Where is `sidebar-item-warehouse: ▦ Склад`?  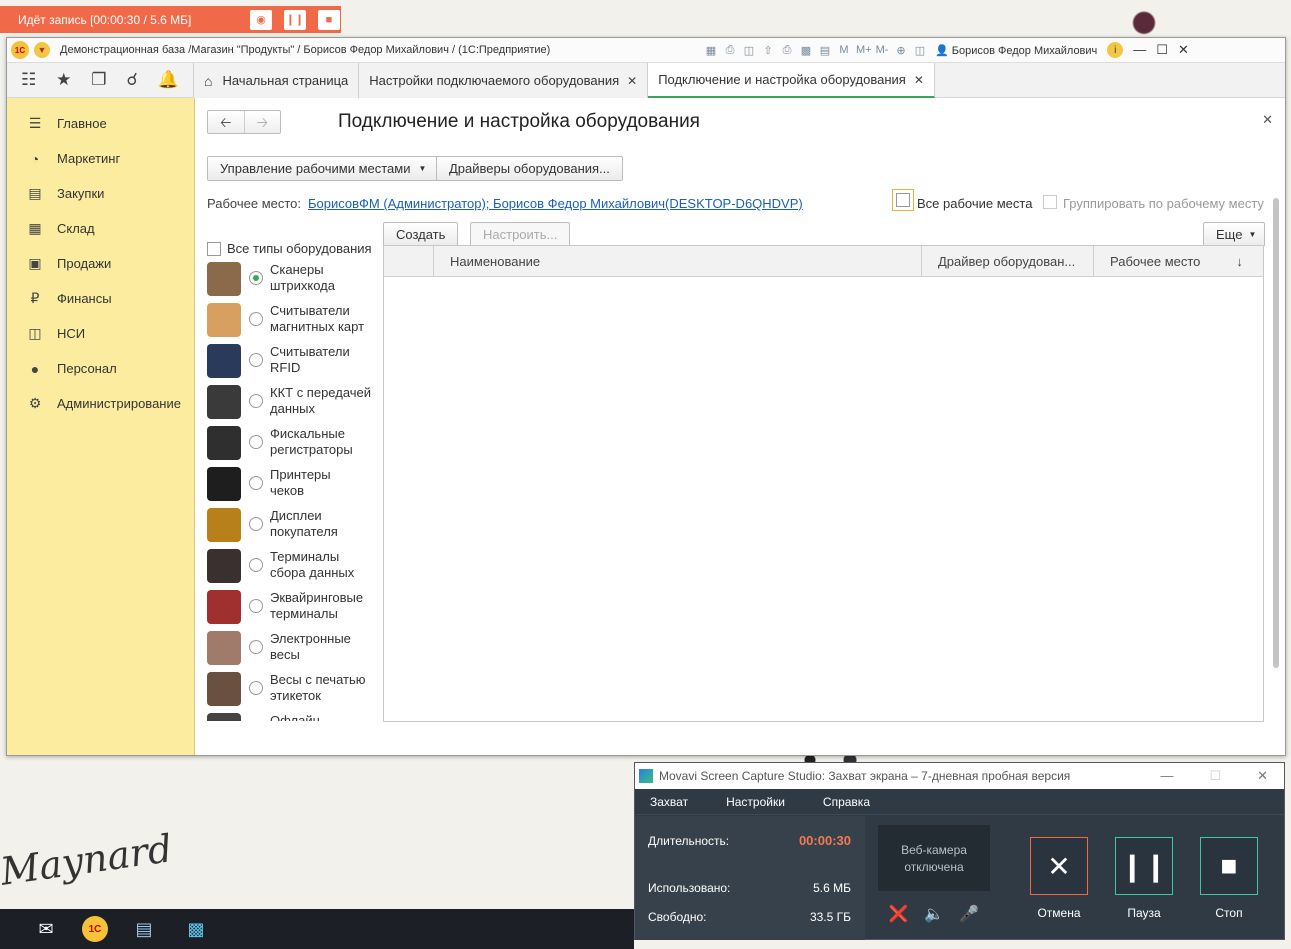
sidebar-item-warehouse: ▦ Склад is located at coordinates (100, 228).